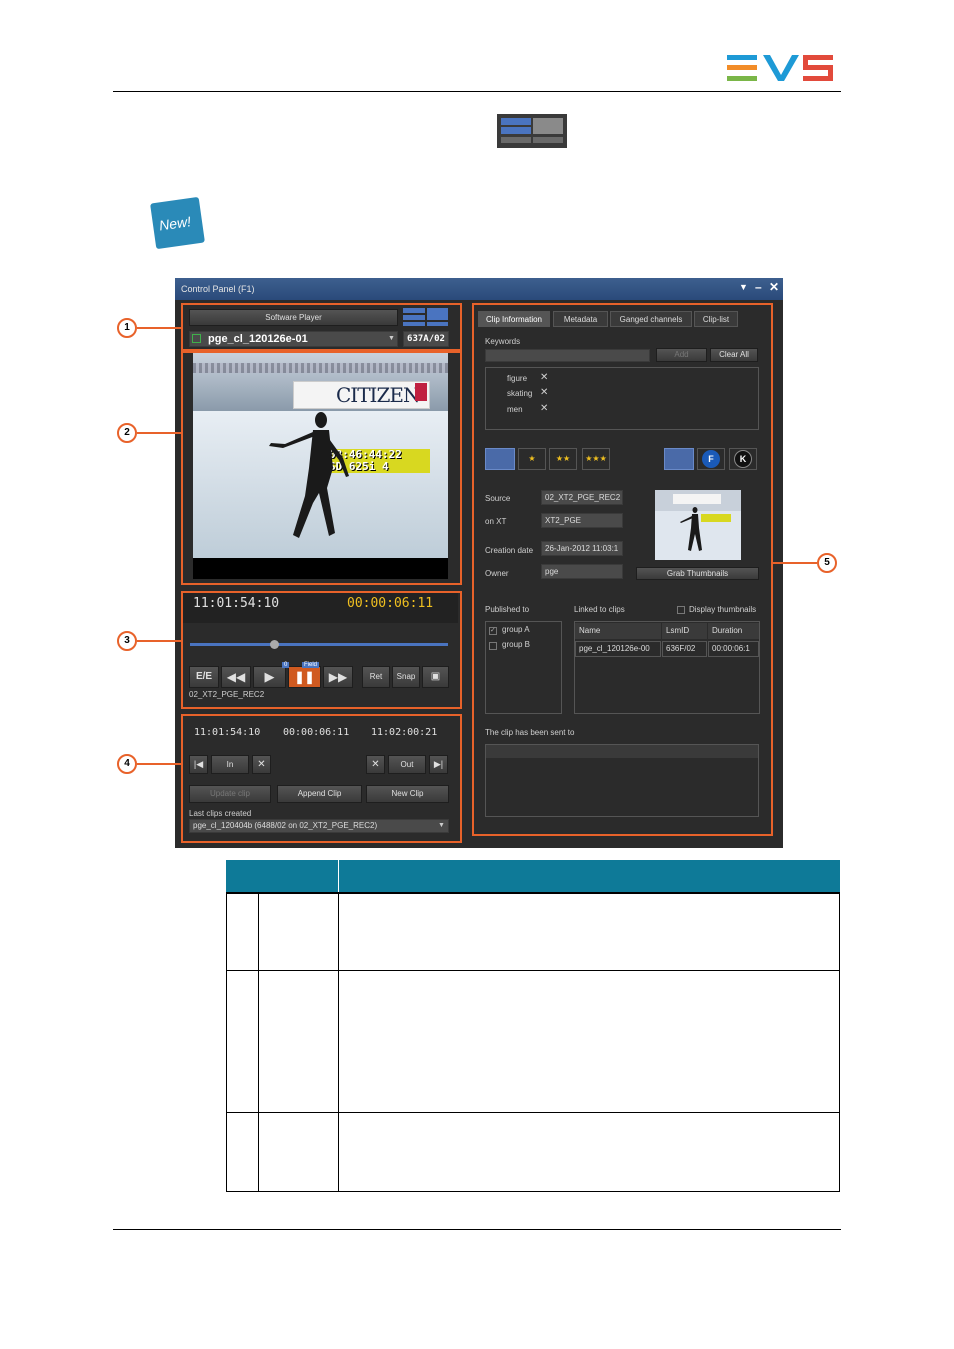 This screenshot has height=1349, width=954. Describe the element at coordinates (567, 355) in the screenshot. I see `keyword-input` at that location.